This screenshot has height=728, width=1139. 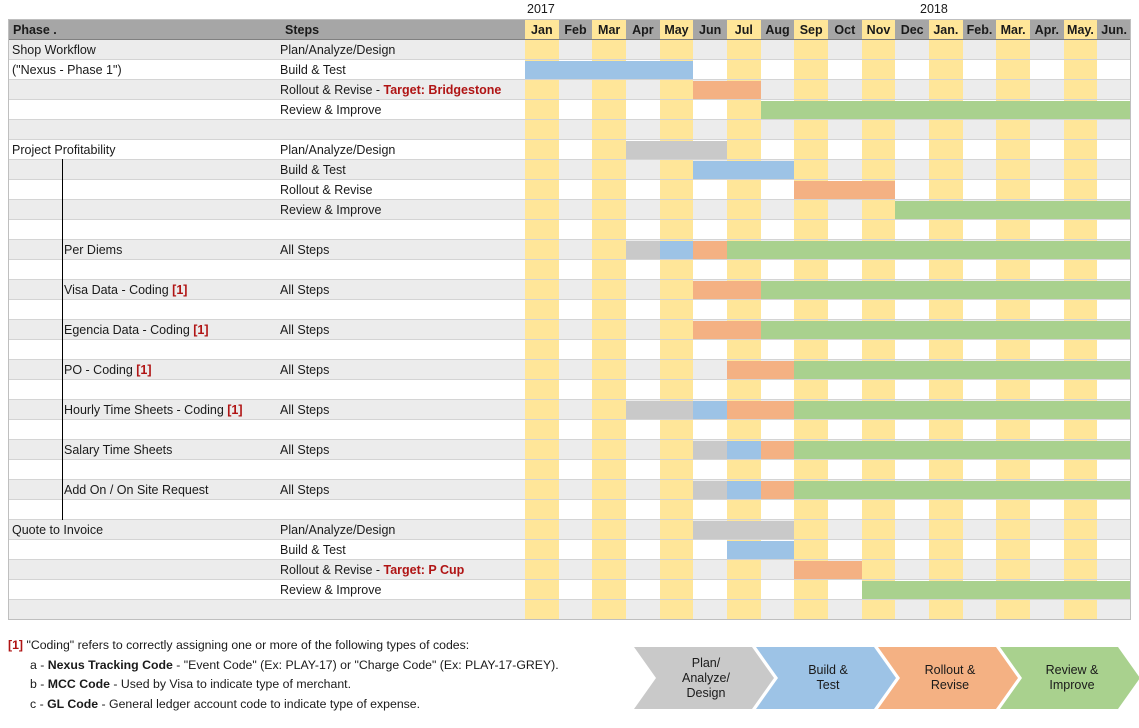 I want to click on target-label: Target: P Cup, so click(x=424, y=570).